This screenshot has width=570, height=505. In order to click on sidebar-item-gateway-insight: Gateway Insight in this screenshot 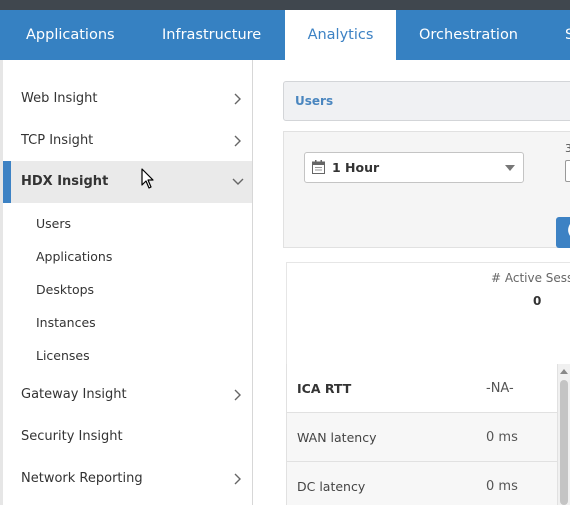, I will do `click(127, 395)`.